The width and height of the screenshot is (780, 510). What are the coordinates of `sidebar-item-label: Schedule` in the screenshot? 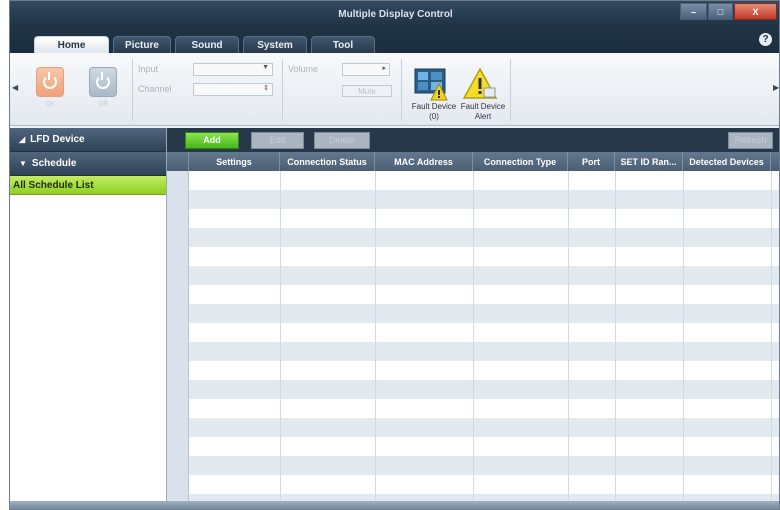 It's located at (54, 163).